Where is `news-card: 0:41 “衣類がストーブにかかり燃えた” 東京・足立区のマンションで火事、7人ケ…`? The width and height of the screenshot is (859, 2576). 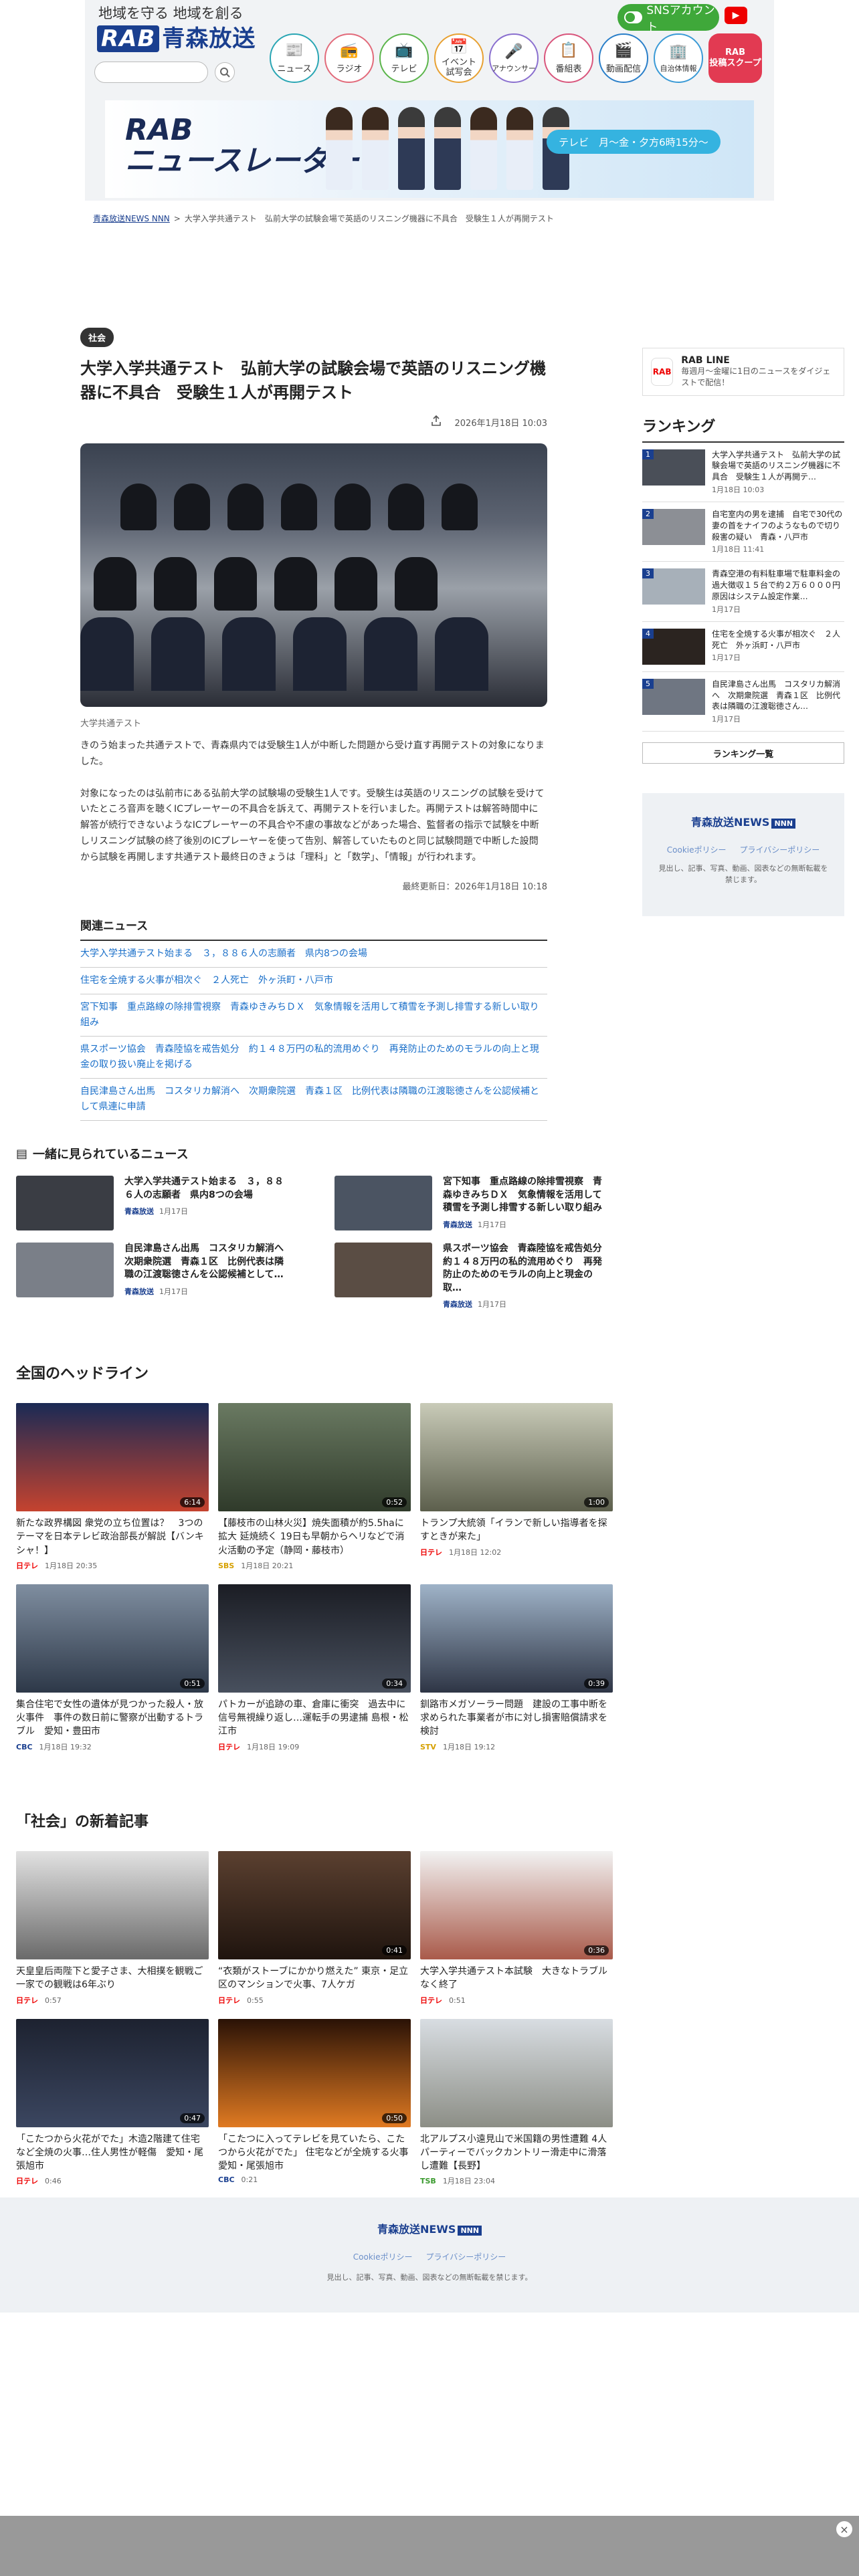 news-card: 0:41 “衣類がストーブにかかり燃えた” 東京・足立区のマンションで火事、7人ケ… is located at coordinates (314, 1928).